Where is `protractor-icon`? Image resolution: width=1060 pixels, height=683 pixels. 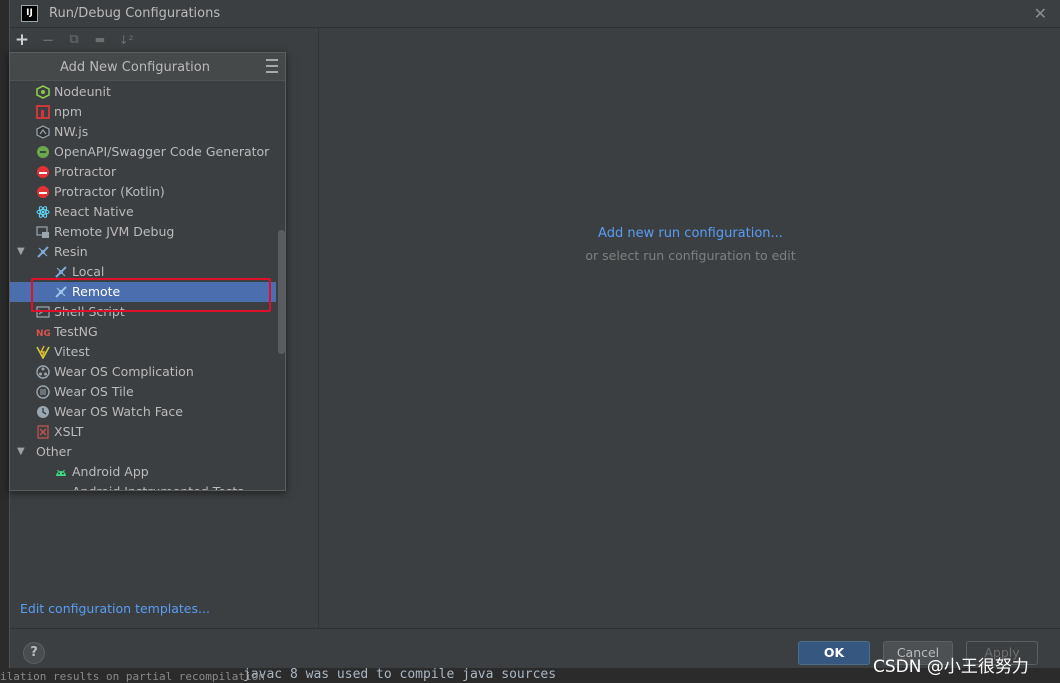 protractor-icon is located at coordinates (43, 172).